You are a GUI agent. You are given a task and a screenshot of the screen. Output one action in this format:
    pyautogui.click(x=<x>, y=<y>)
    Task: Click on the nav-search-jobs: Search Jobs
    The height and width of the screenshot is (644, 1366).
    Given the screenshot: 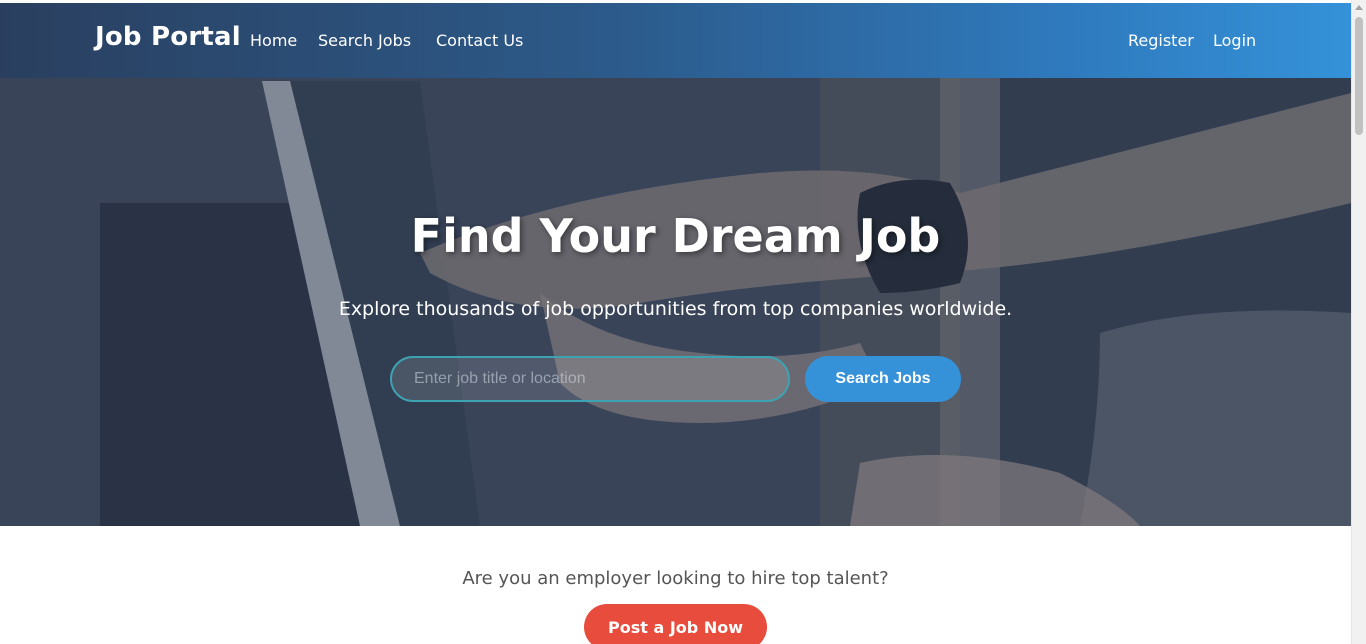 What is the action you would take?
    pyautogui.click(x=364, y=40)
    